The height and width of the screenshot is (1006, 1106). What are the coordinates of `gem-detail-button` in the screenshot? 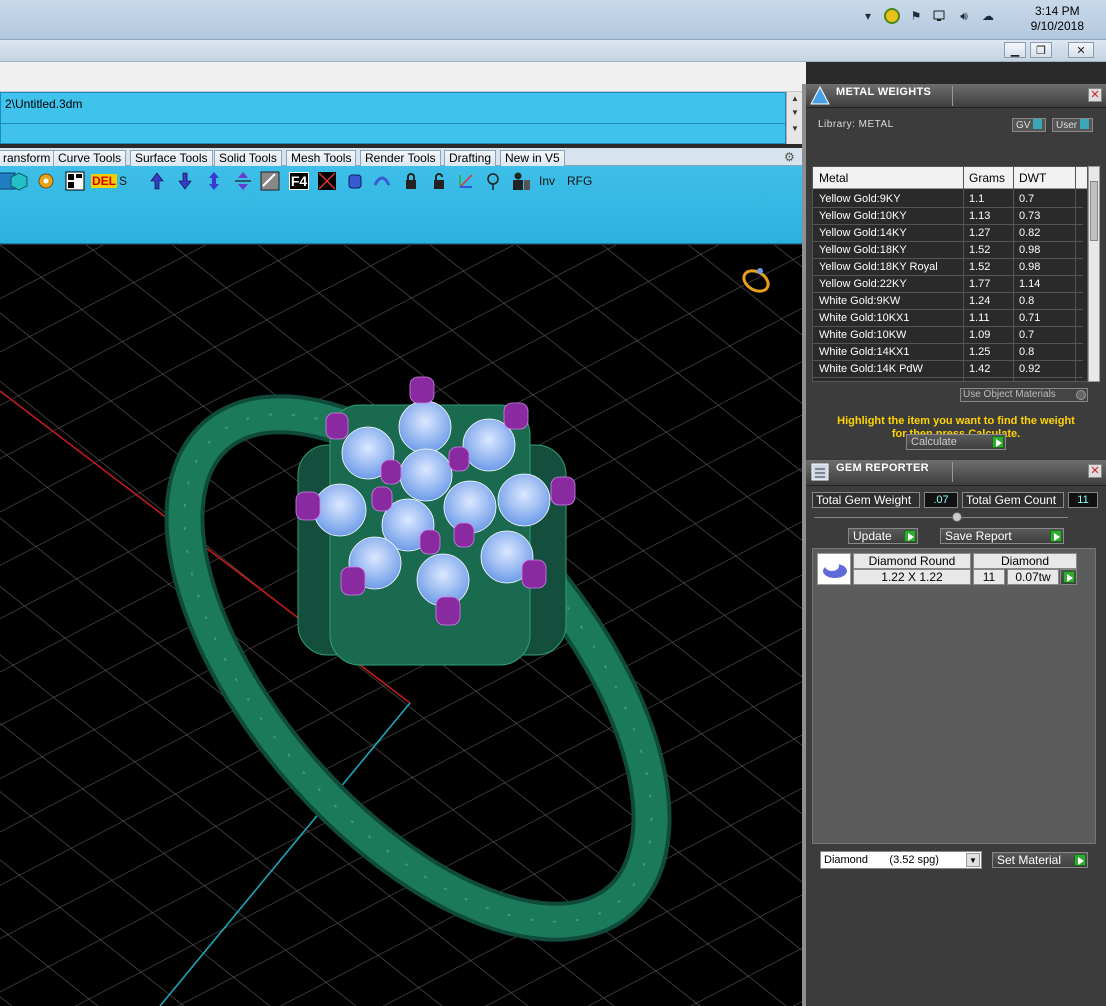 It's located at (1068, 577).